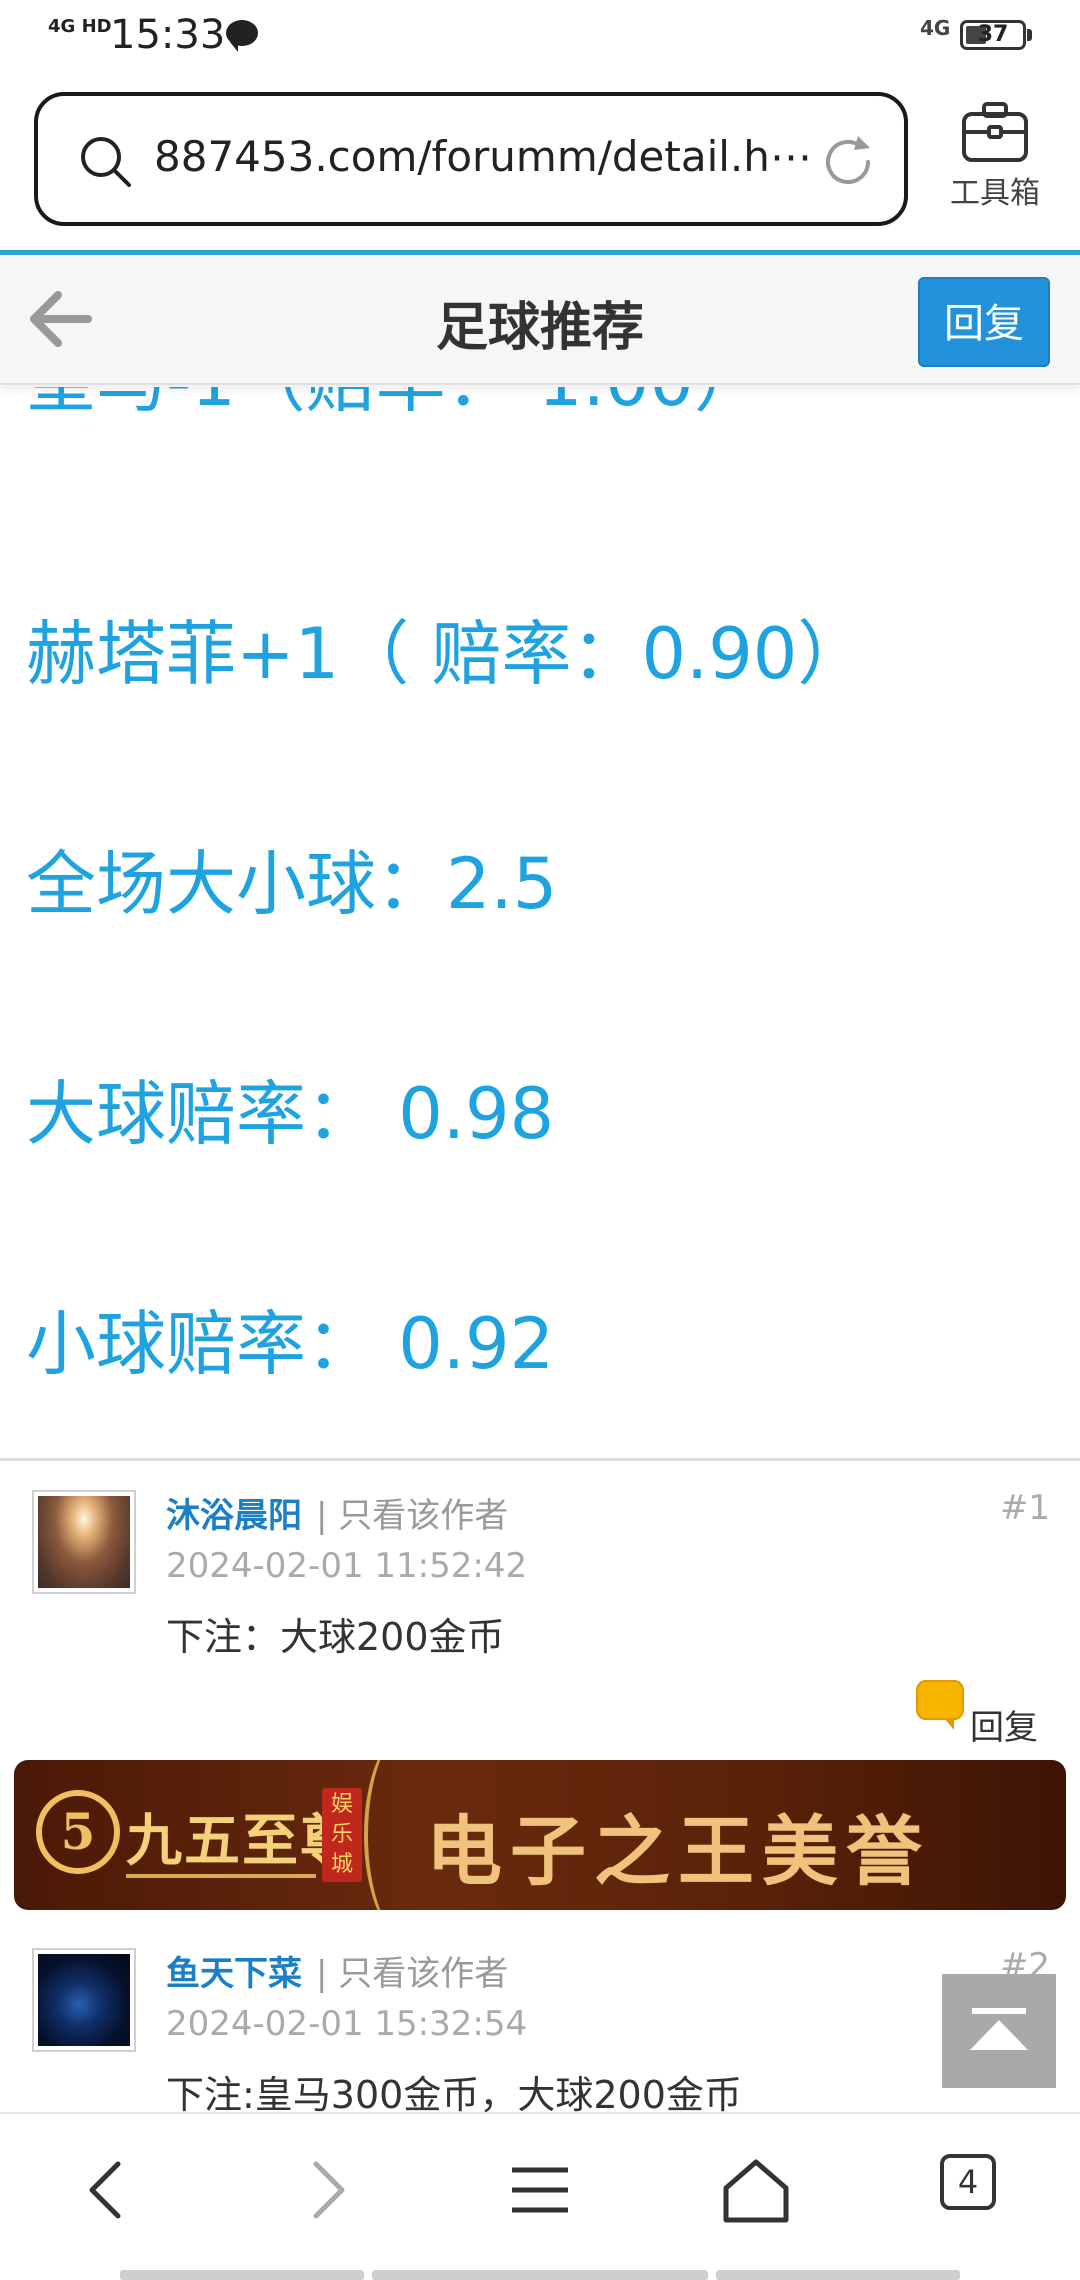 The image size is (1080, 2280). I want to click on reload-icon, so click(848, 162).